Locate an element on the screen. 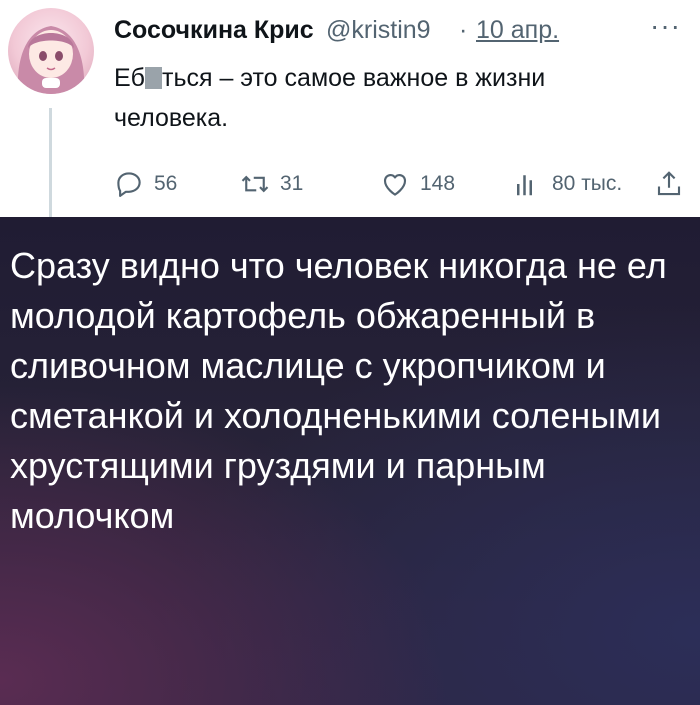  avatar is located at coordinates (51, 51).